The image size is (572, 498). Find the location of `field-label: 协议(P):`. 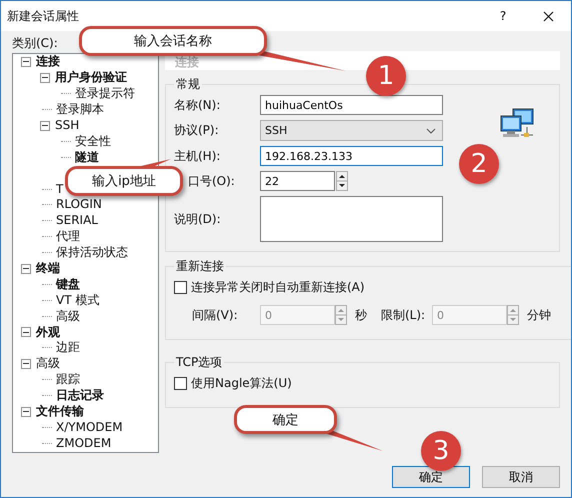

field-label: 协议(P): is located at coordinates (196, 130).